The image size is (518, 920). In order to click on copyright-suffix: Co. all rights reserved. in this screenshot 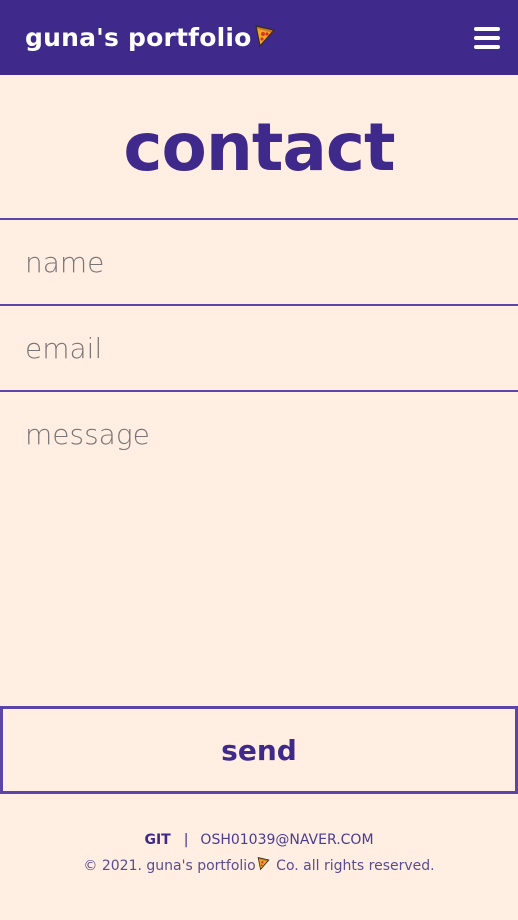, I will do `click(353, 865)`.